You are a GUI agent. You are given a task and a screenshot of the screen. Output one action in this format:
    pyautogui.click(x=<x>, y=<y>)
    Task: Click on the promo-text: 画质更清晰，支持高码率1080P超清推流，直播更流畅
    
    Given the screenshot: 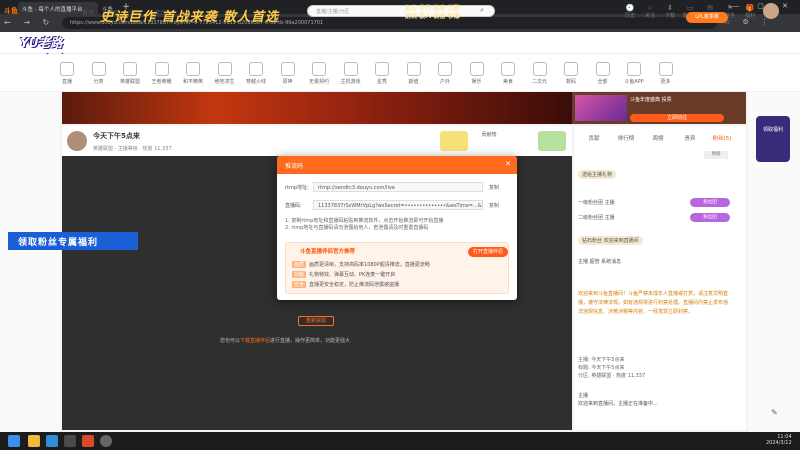 What is the action you would take?
    pyautogui.click(x=369, y=265)
    